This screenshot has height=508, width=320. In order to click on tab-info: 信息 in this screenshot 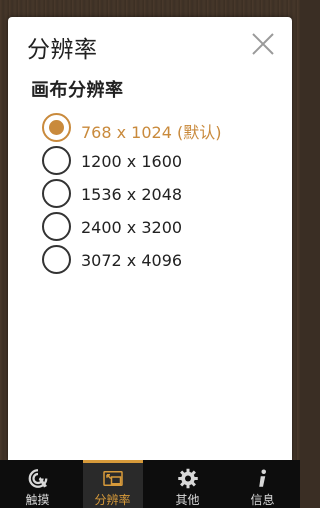, I will do `click(263, 484)`.